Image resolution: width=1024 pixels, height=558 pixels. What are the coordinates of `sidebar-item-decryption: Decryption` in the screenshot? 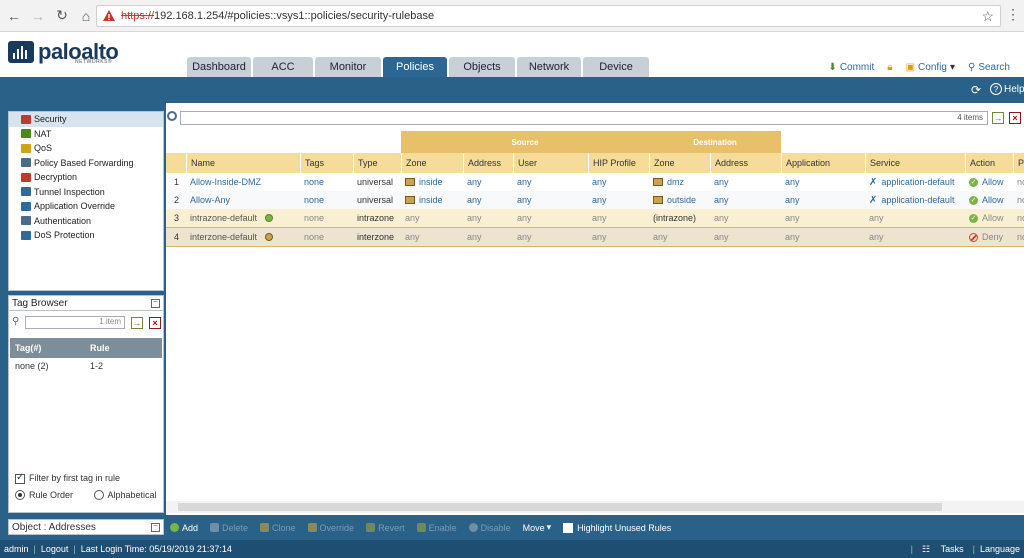 It's located at (86, 177).